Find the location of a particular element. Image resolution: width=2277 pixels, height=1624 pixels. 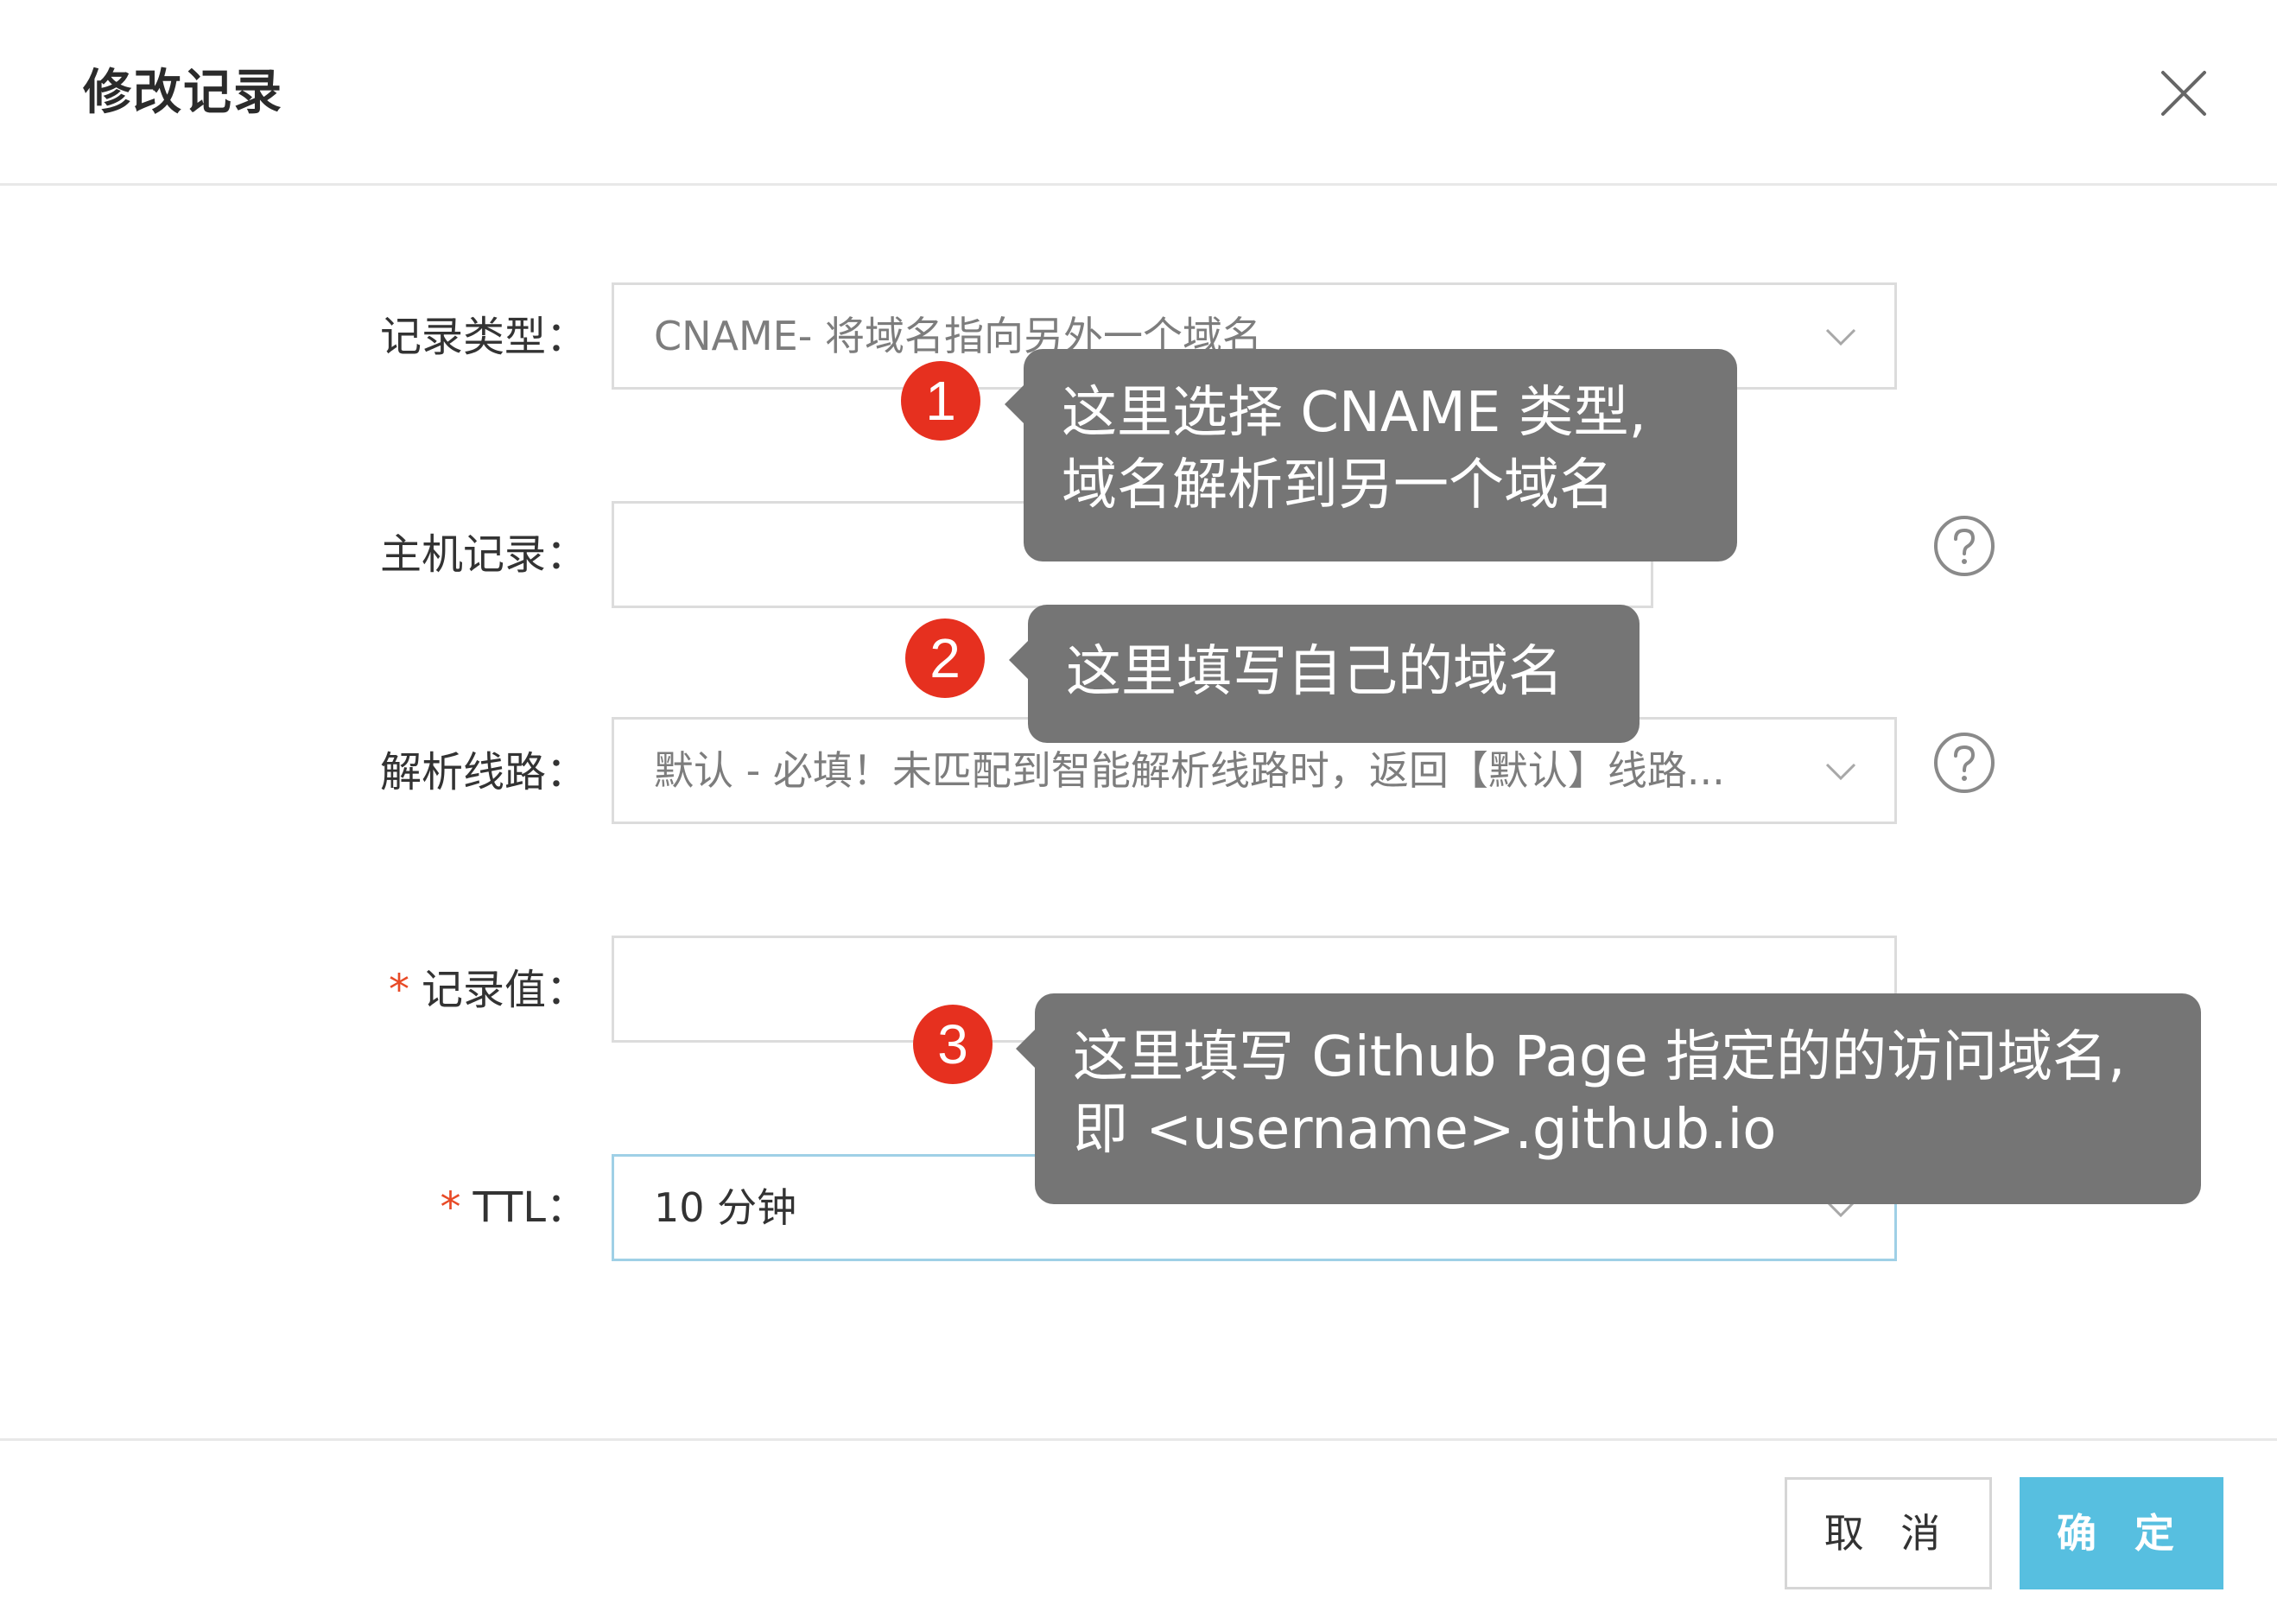

annotation-number-2: 2 is located at coordinates (945, 659).